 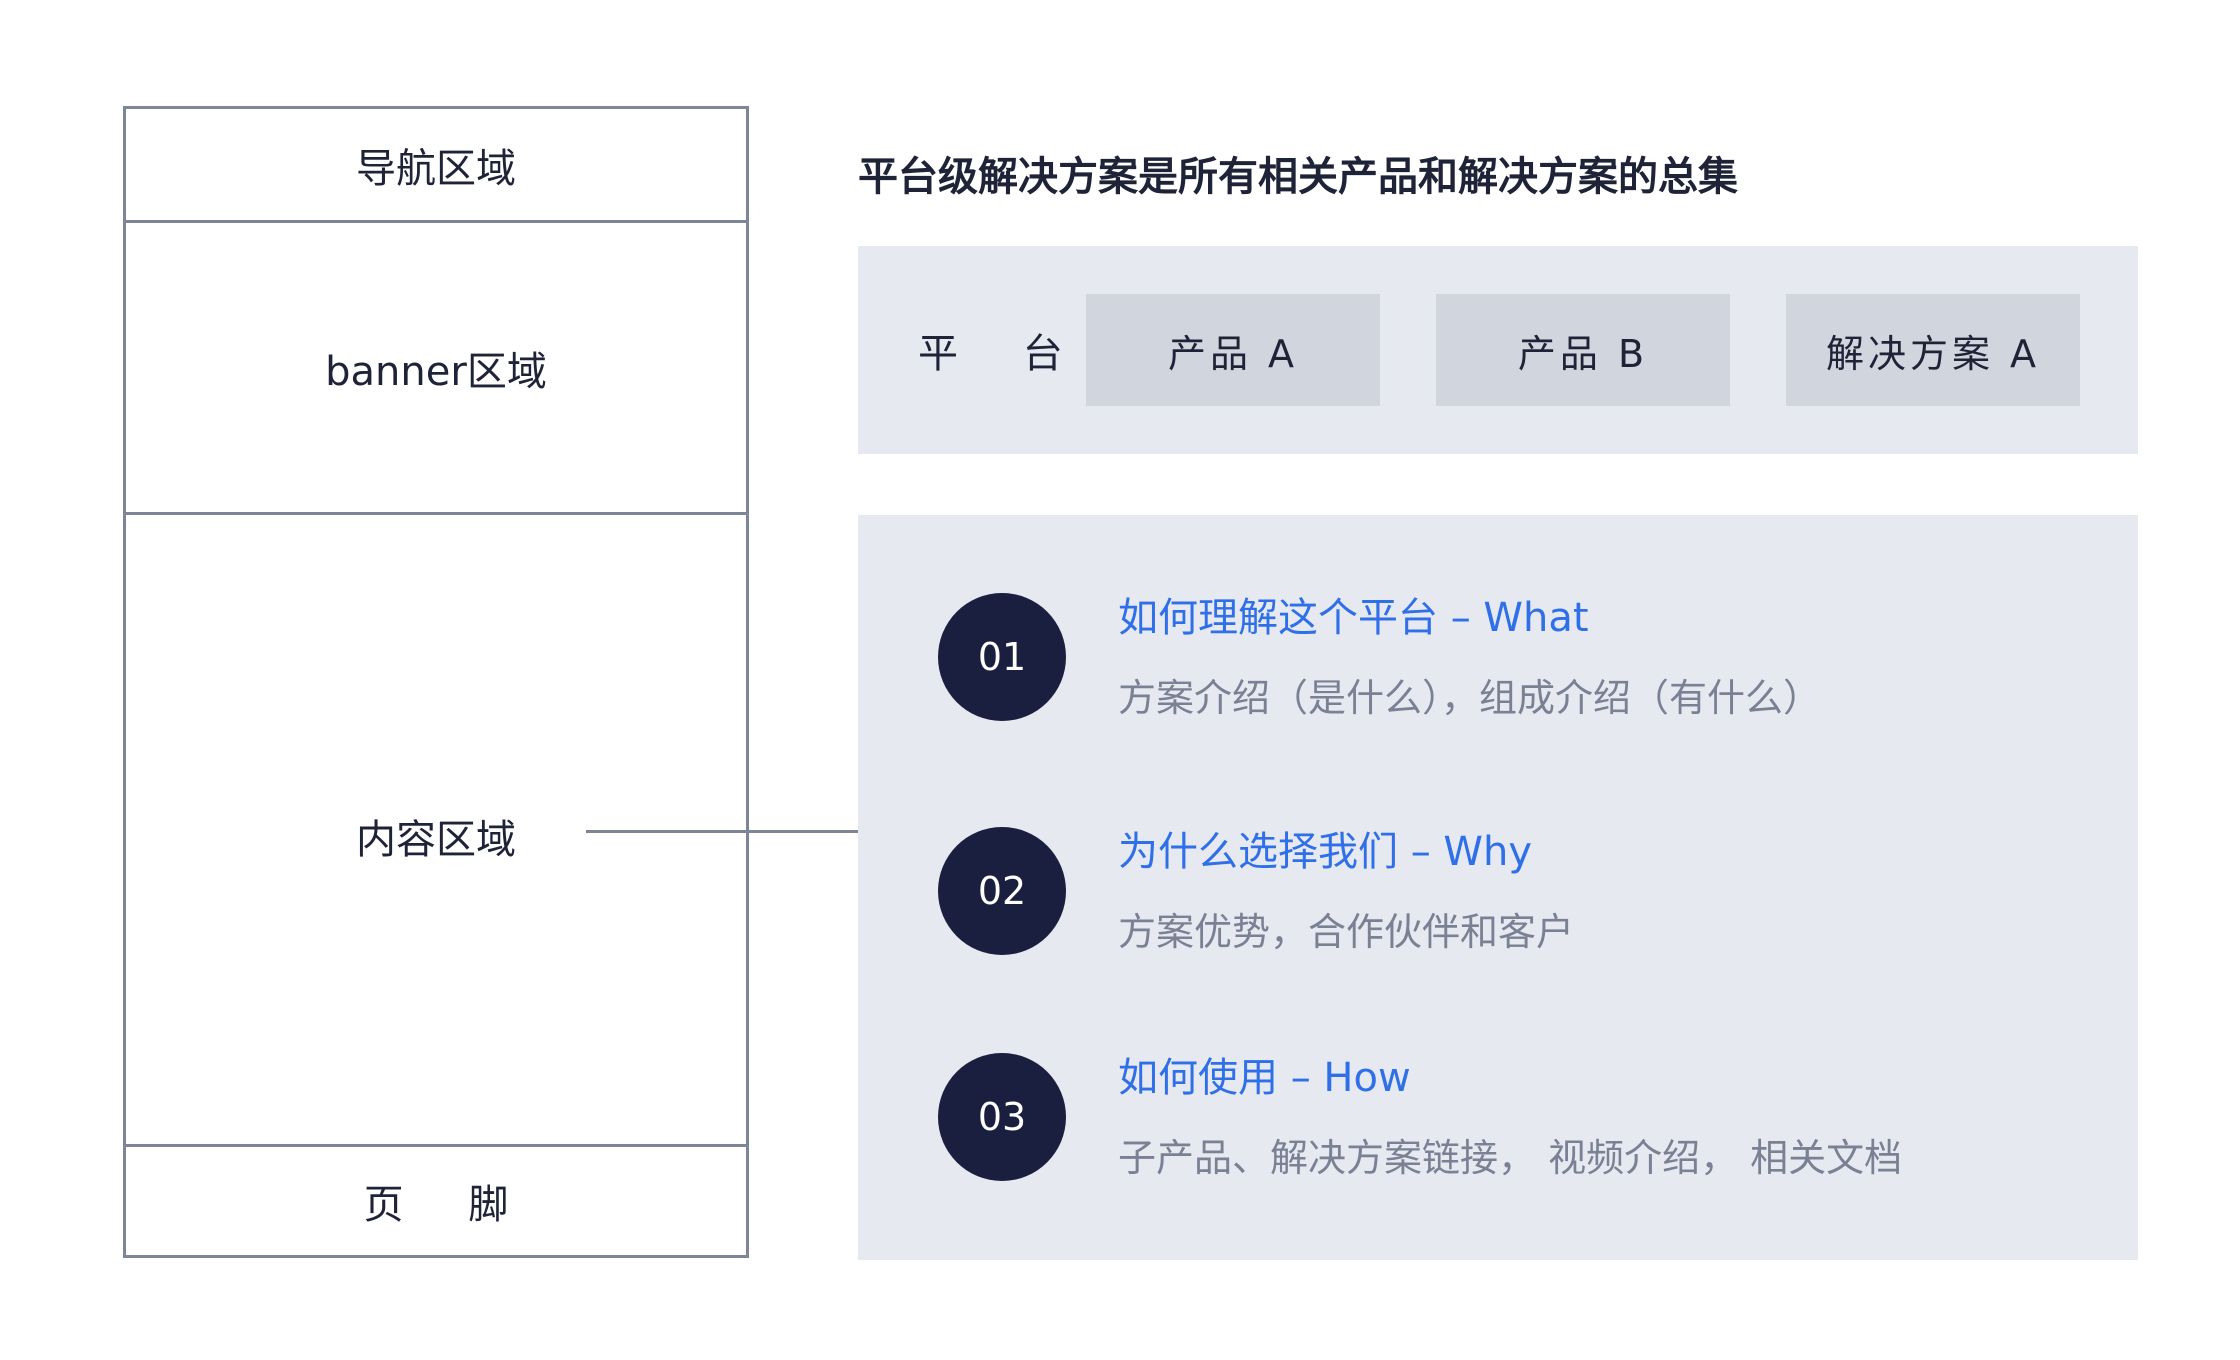 I want to click on item-title: 为什么选择我们 – Why, so click(x=1325, y=852).